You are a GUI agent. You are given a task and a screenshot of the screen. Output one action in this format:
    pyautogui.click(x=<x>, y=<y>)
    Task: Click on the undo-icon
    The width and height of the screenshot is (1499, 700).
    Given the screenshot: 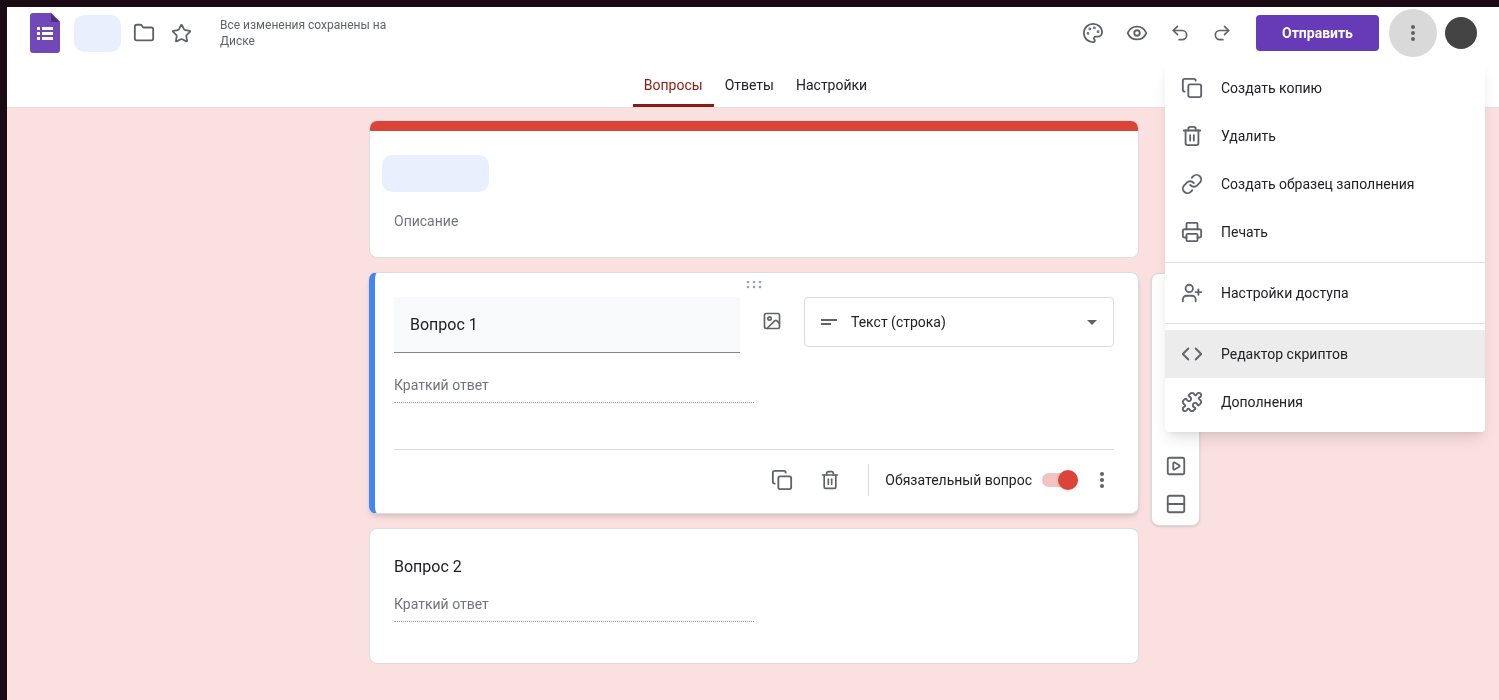 What is the action you would take?
    pyautogui.click(x=1180, y=33)
    